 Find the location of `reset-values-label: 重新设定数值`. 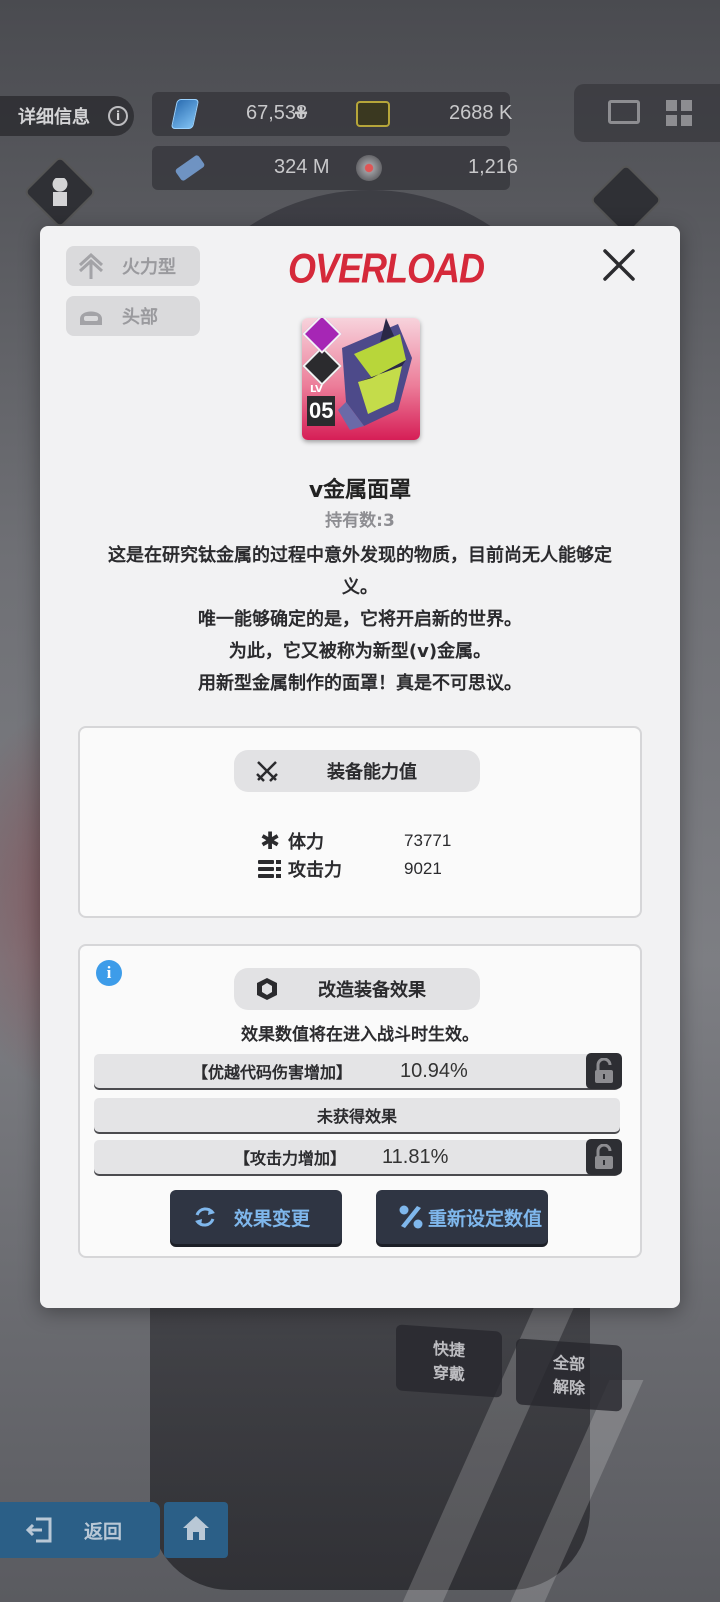

reset-values-label: 重新设定数值 is located at coordinates (485, 1218).